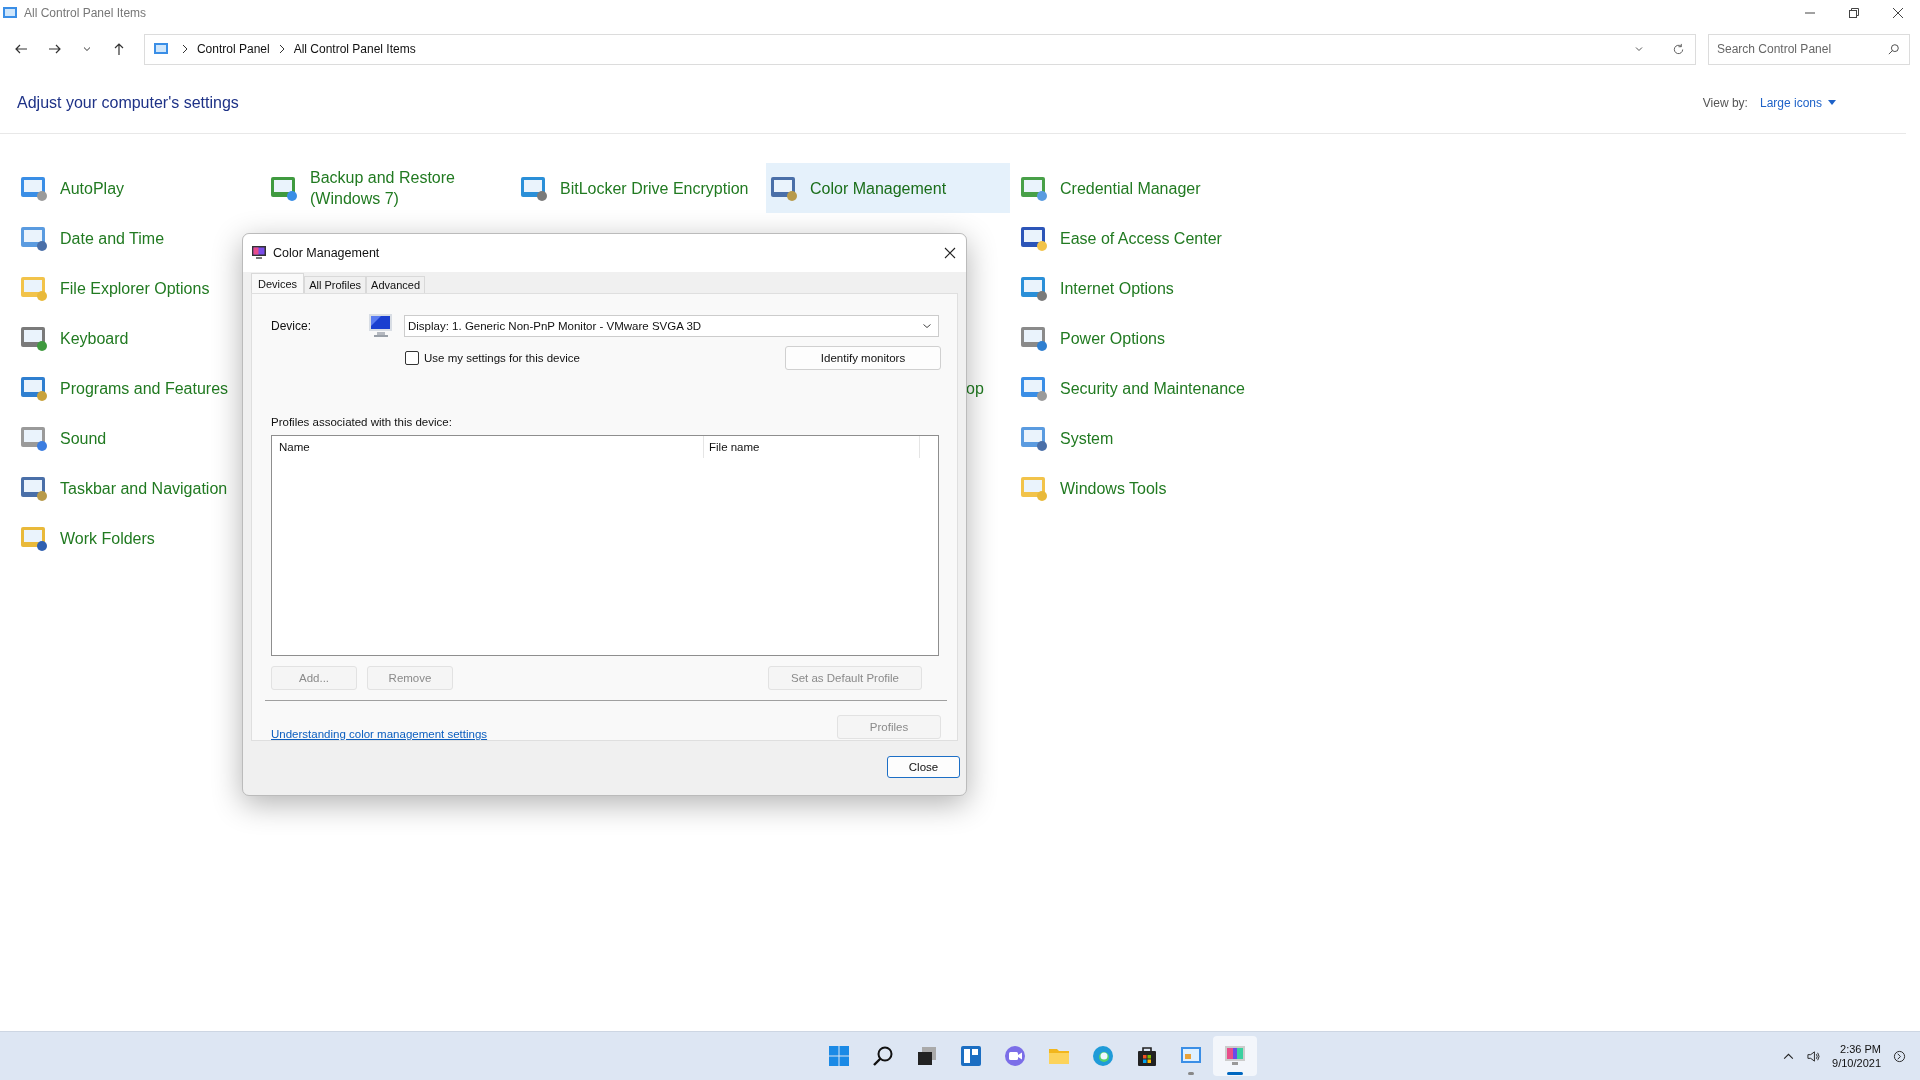  I want to click on control-panel-item: Date and Time, so click(138, 238).